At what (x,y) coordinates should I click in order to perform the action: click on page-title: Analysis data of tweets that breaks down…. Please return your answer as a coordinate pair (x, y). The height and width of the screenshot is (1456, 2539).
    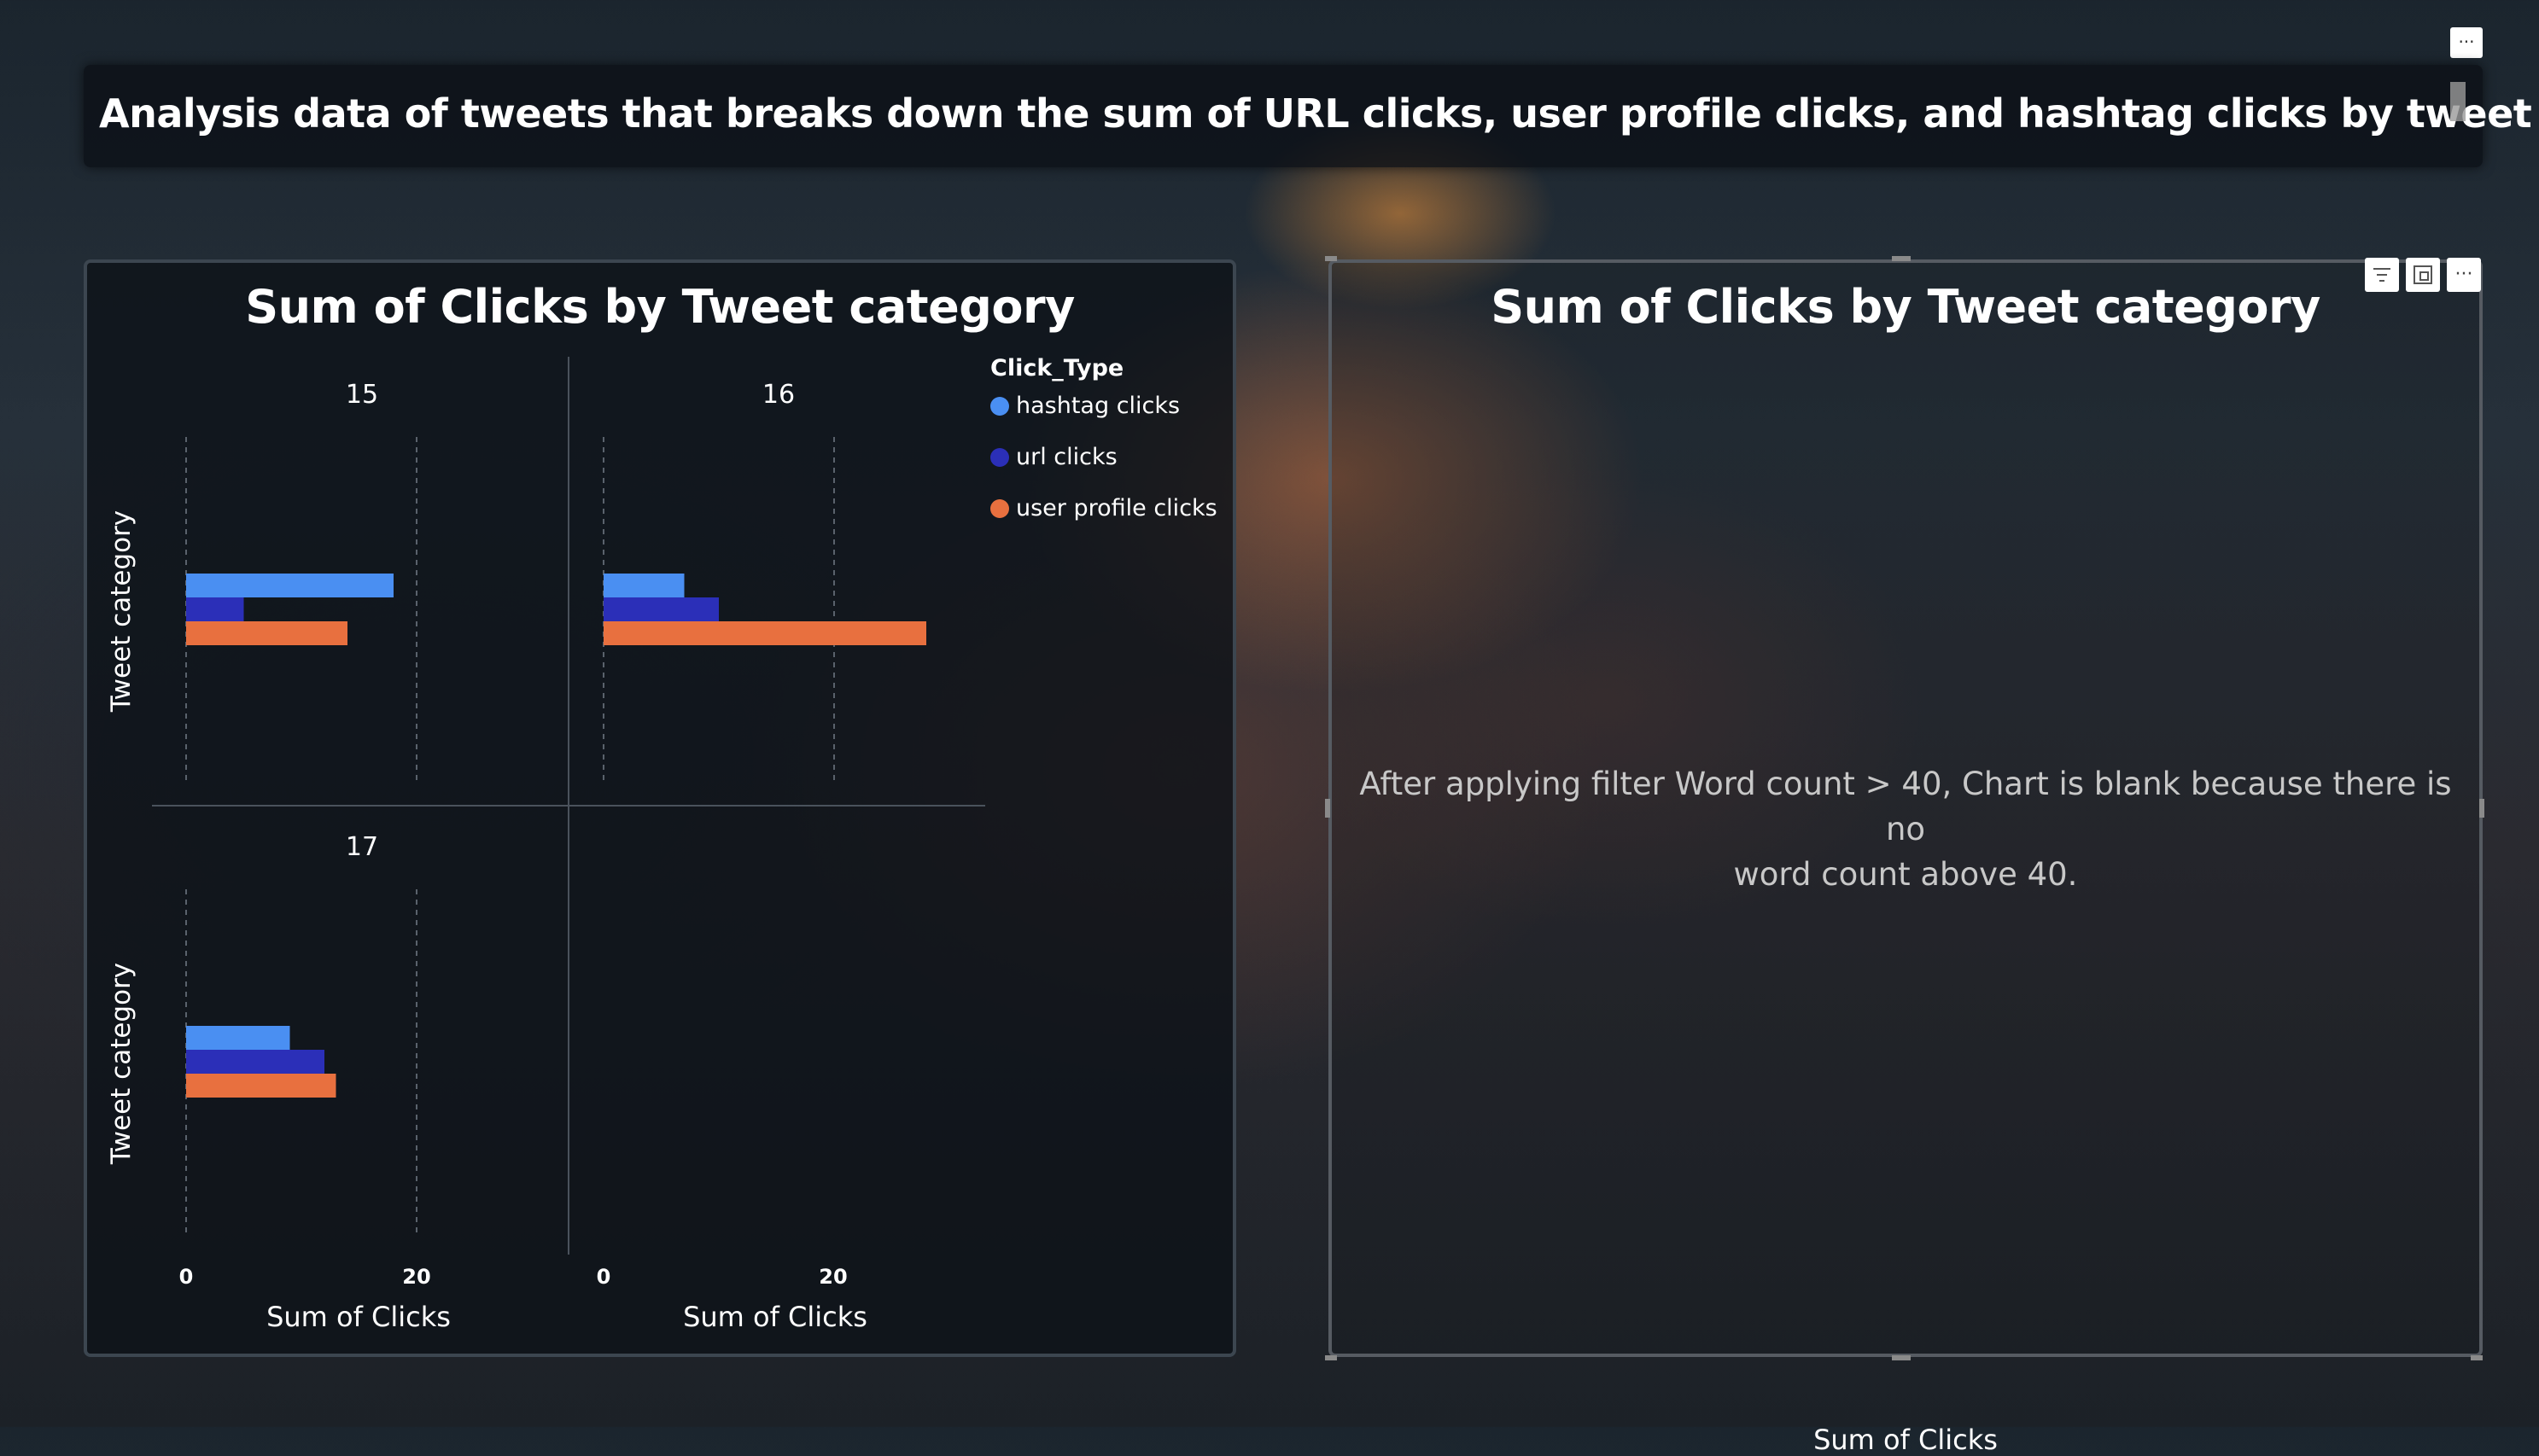
    Looking at the image, I should click on (1315, 113).